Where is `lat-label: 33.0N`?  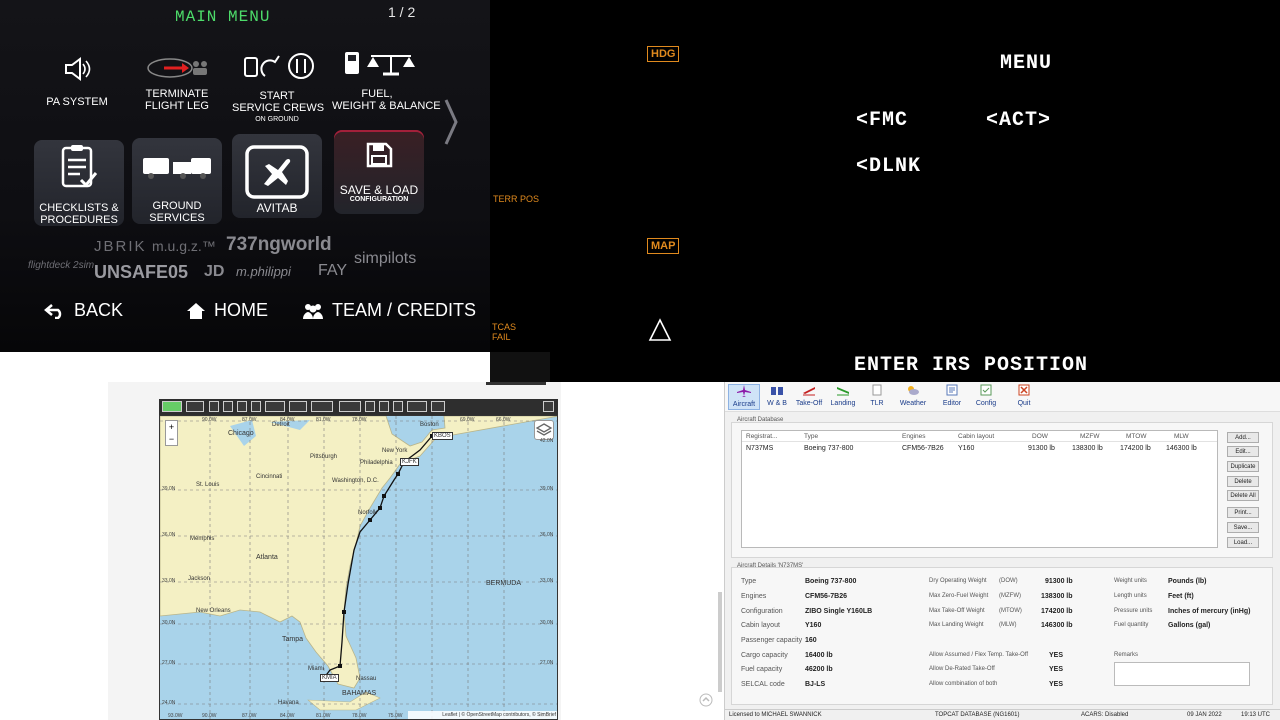 lat-label: 33.0N is located at coordinates (169, 581).